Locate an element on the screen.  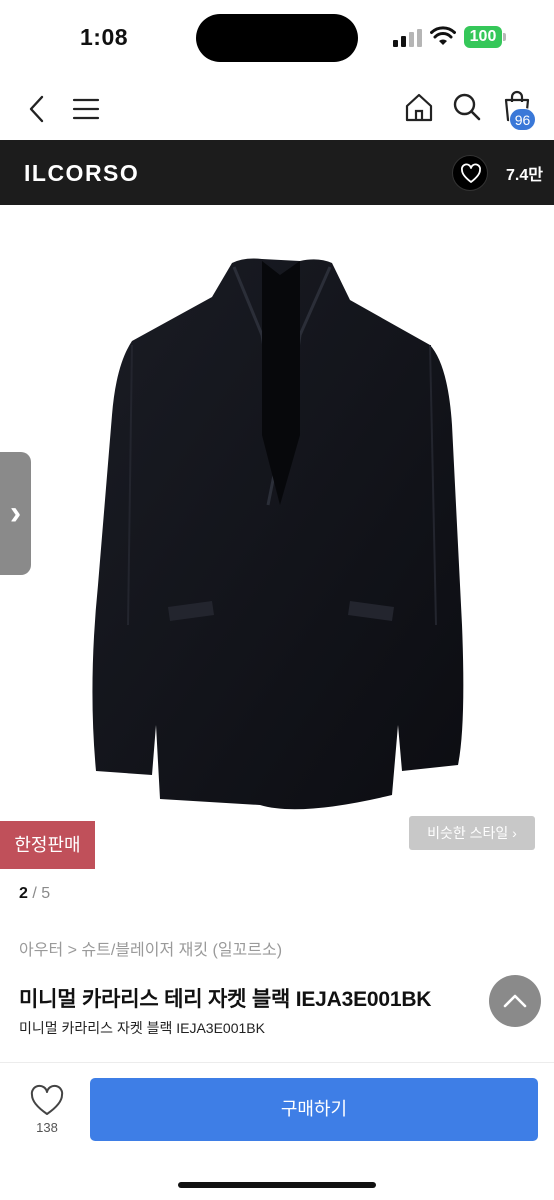
chevron-up-icon is located at coordinates (515, 1001).